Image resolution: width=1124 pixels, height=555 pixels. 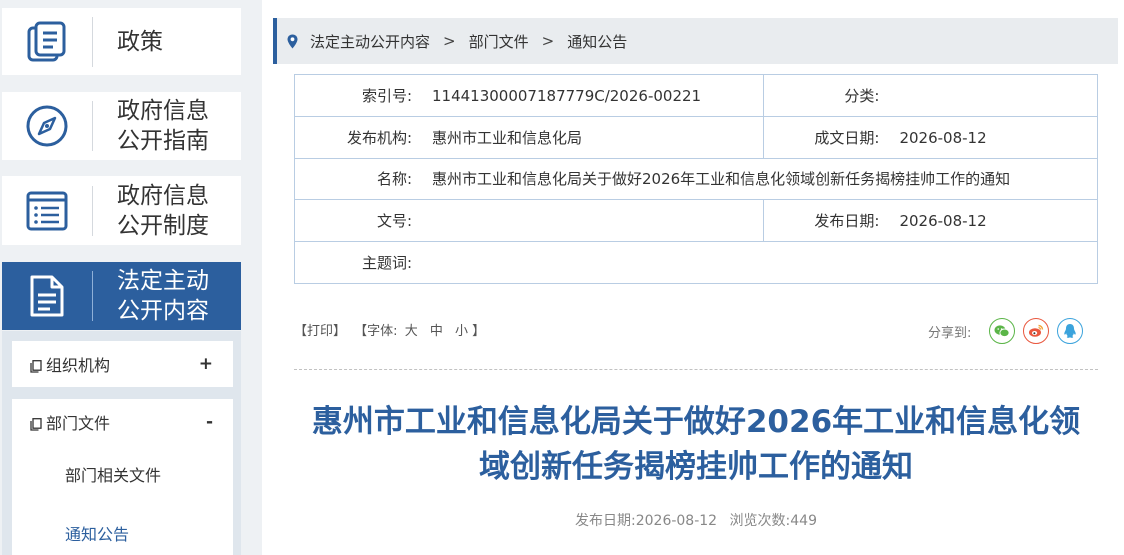 What do you see at coordinates (943, 221) in the screenshot?
I see `meta-pub-date-value: 2026-08-12` at bounding box center [943, 221].